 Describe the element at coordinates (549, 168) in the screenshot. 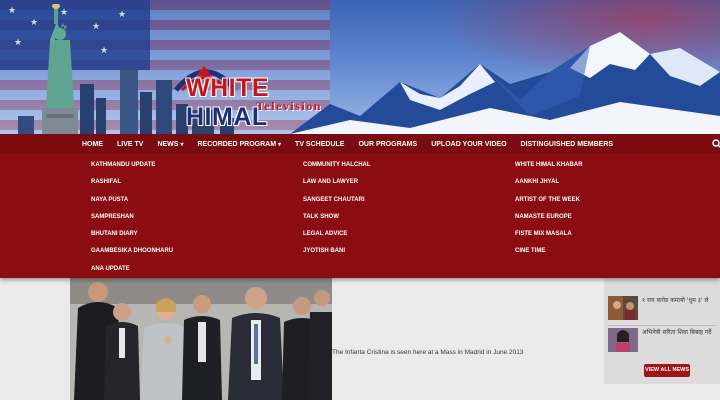

I see `menu-item-white-himal-khabar: WHITE HIMAL KHABAR` at that location.